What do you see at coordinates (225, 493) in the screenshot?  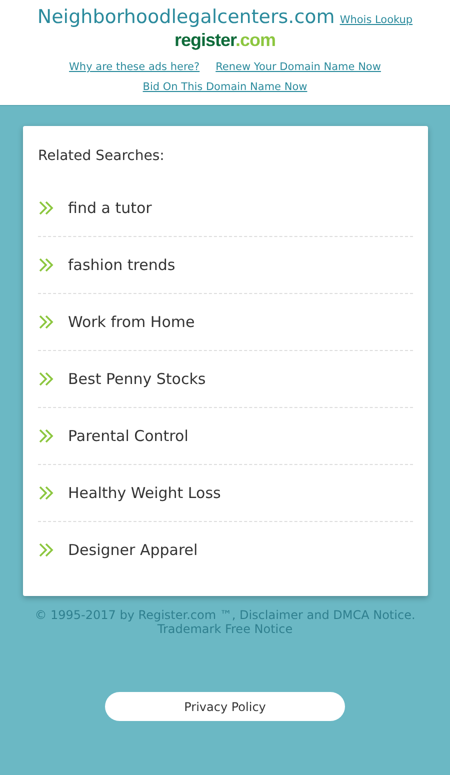 I see `search-link: Healthy Weight Loss` at bounding box center [225, 493].